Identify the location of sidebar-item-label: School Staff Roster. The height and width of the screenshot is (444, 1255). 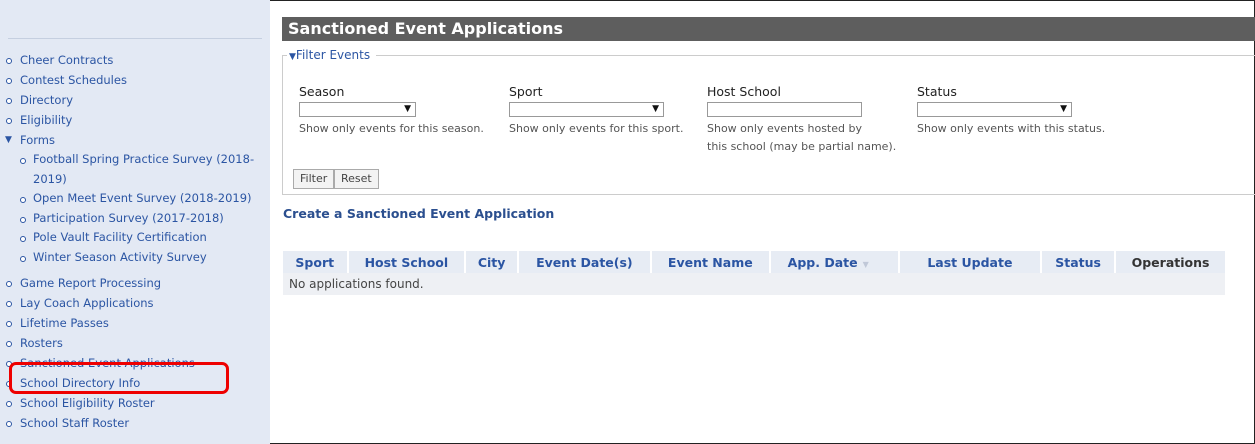
(75, 423).